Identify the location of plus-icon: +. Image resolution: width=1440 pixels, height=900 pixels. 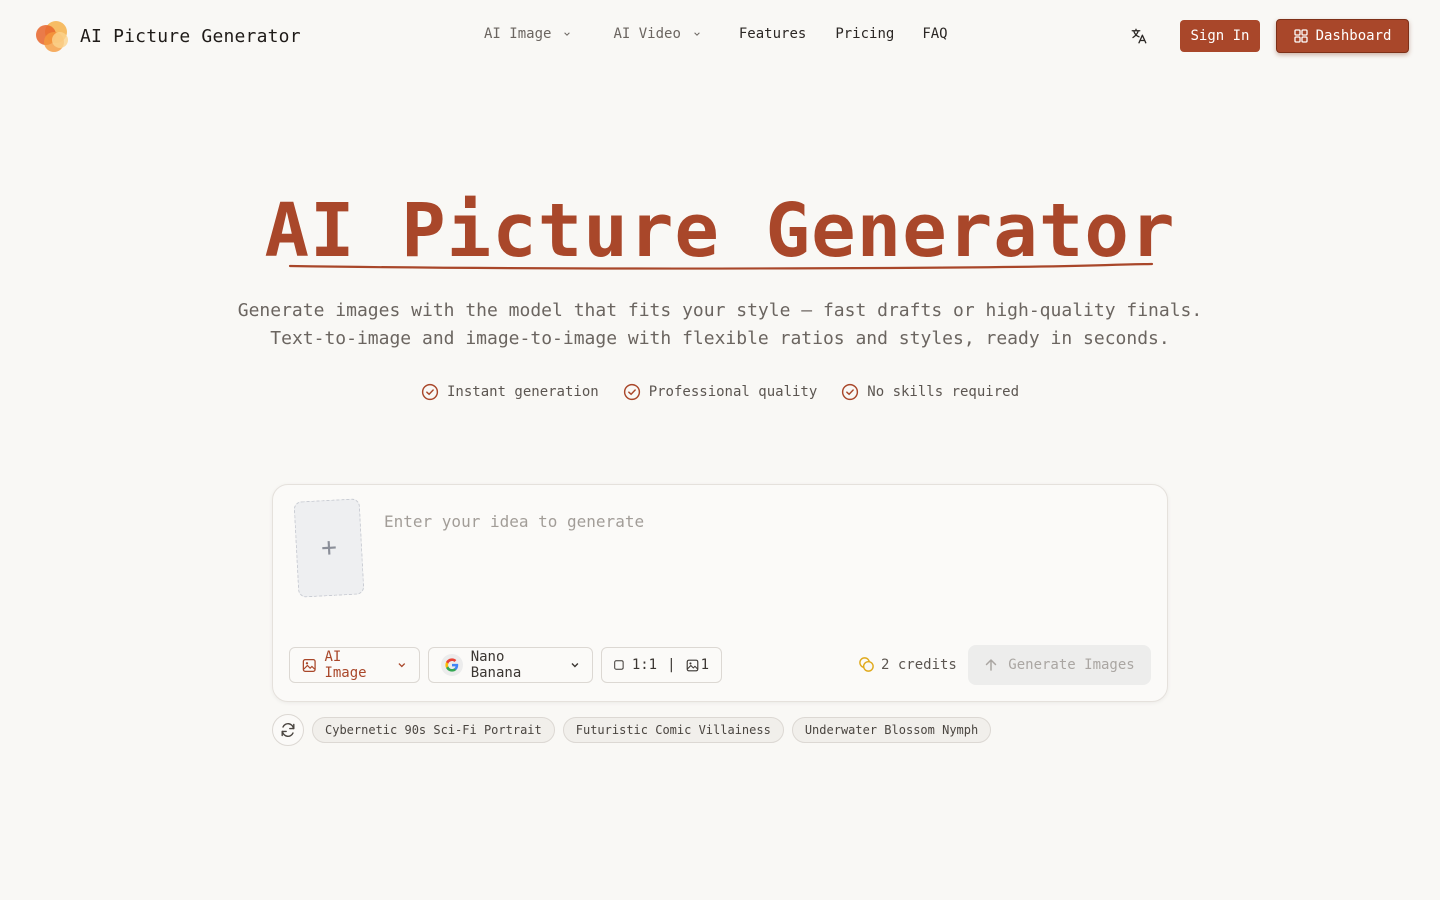
(329, 548).